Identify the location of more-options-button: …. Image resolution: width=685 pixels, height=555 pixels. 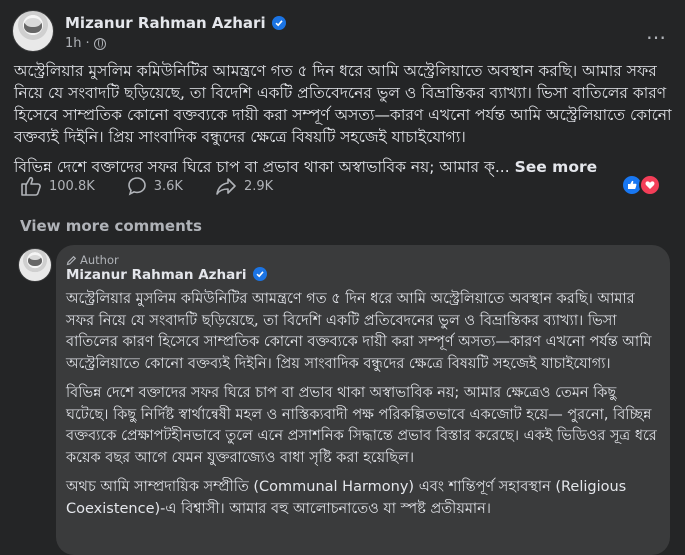
(656, 32).